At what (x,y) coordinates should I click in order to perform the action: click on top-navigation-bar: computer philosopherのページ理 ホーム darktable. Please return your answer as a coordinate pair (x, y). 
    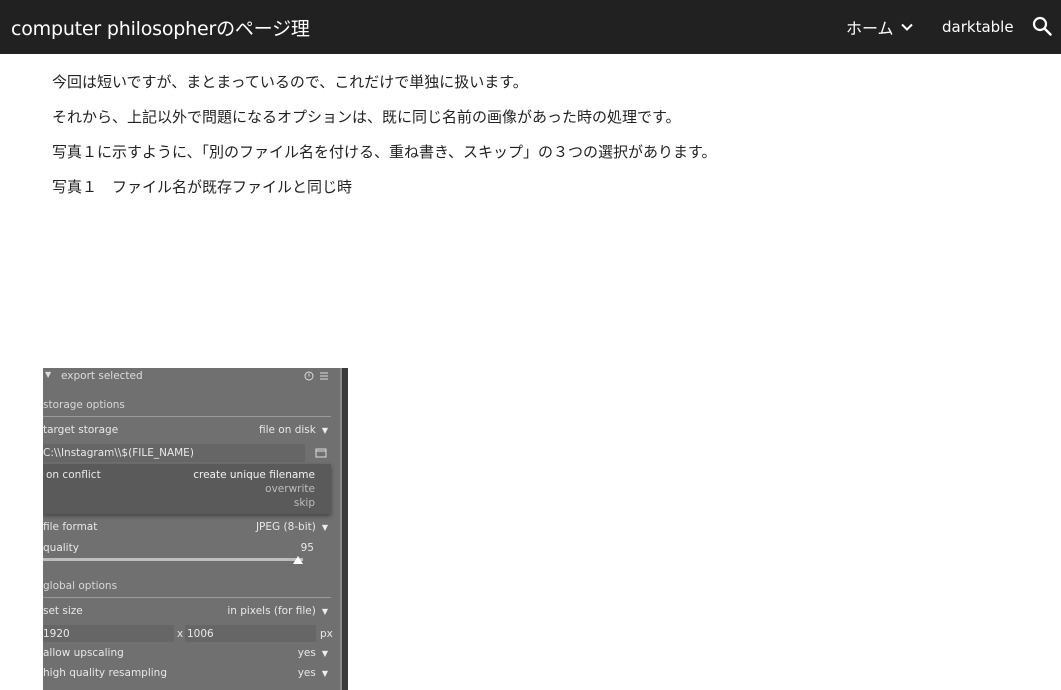
    Looking at the image, I should click on (530, 27).